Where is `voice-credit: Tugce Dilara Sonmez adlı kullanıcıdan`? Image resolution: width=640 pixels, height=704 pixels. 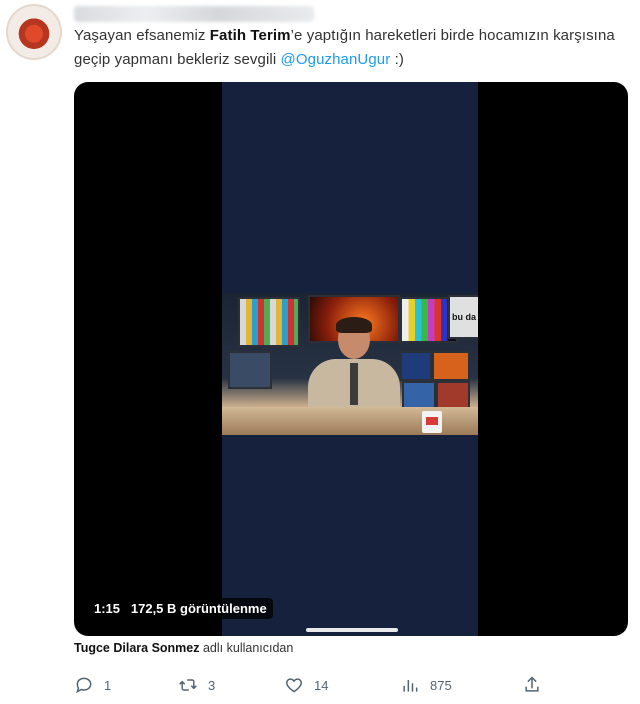
voice-credit: Tugce Dilara Sonmez adlı kullanıcıdan is located at coordinates (183, 648).